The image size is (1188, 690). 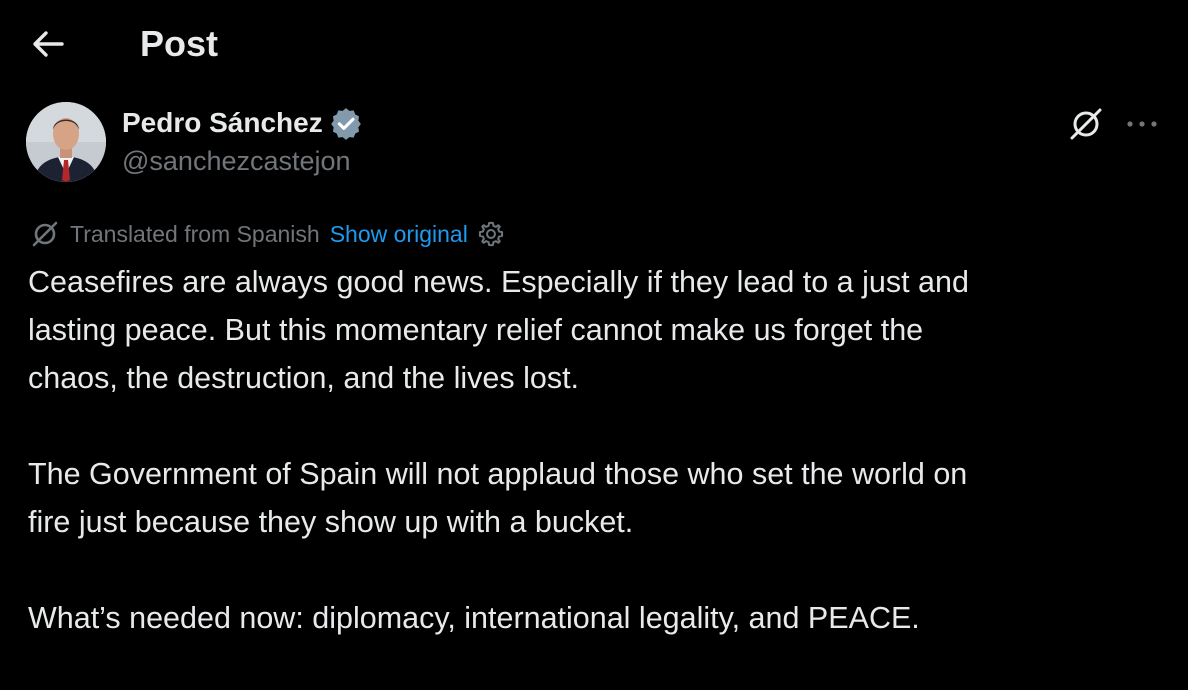 I want to click on author-name-row: Pedro Sánchez, so click(x=242, y=123).